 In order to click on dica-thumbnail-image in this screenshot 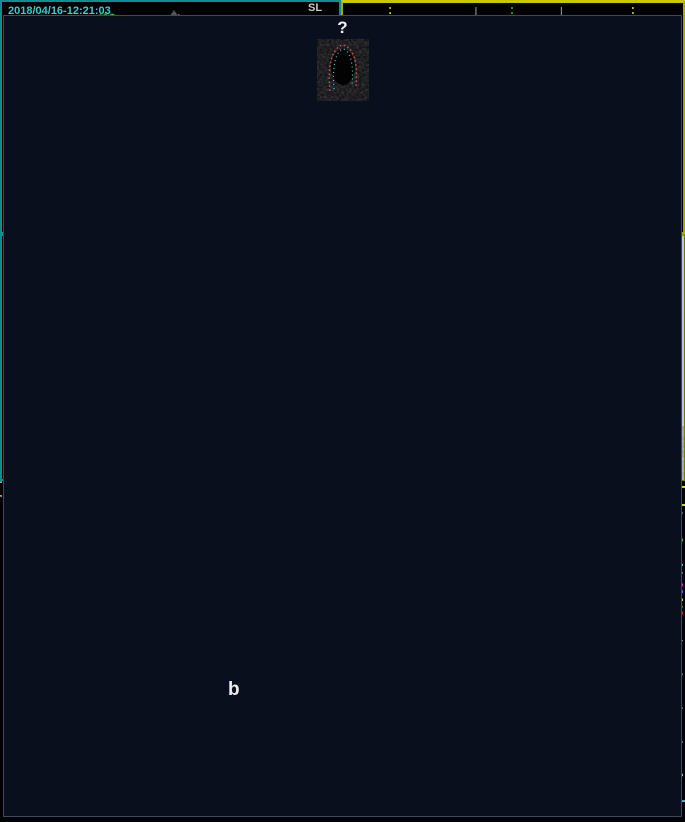, I will do `click(342, 70)`.